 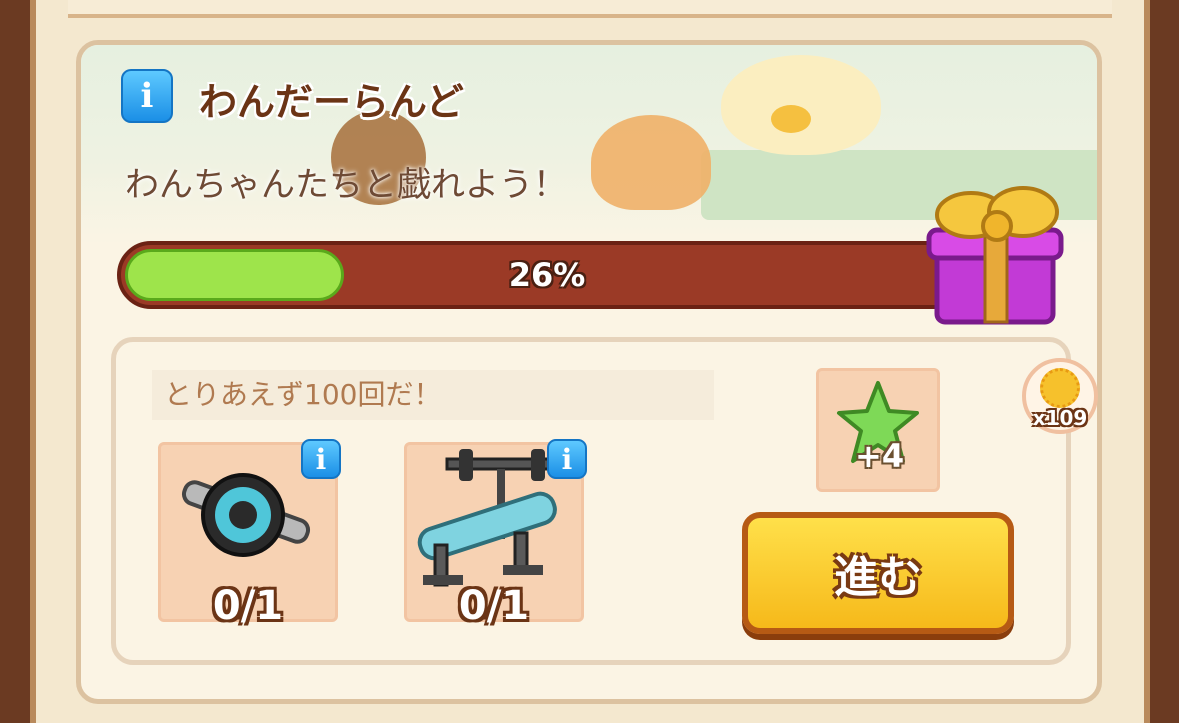 What do you see at coordinates (878, 430) in the screenshot?
I see `reward-card: +4` at bounding box center [878, 430].